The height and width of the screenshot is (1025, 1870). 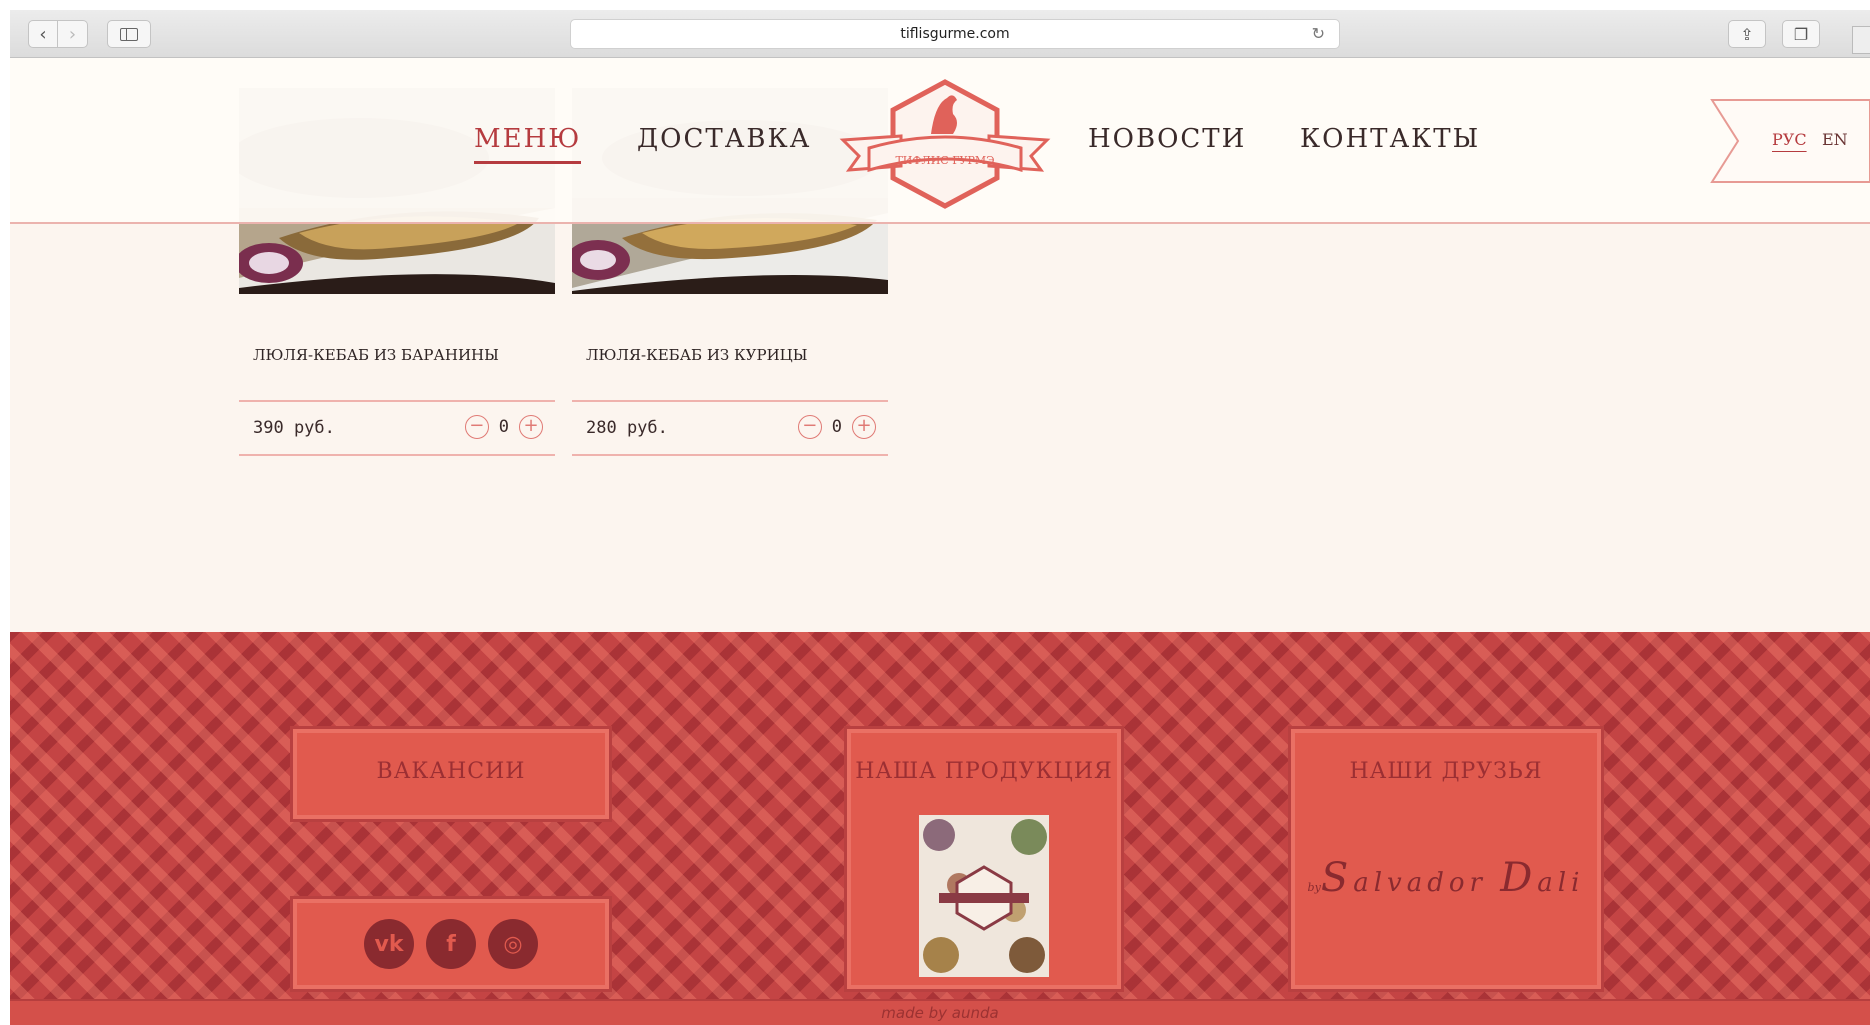 I want to click on product-name: ЛЮЛЯ-КЕБАБ ИЗ КУРИЦЫ, so click(x=697, y=355).